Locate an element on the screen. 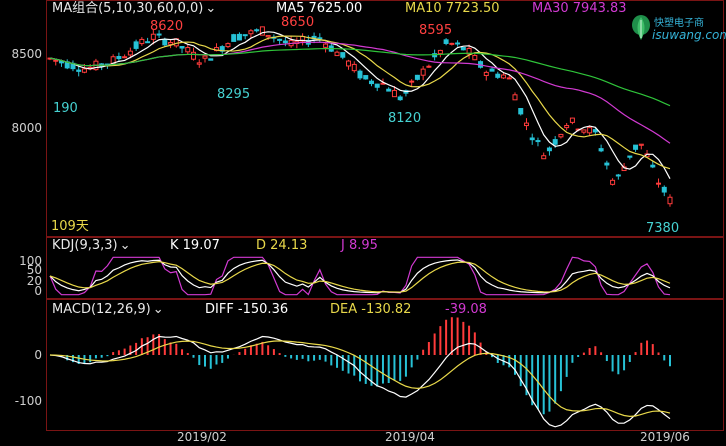 Image resolution: width=726 pixels, height=446 pixels. ma-indicator-label: MA组合(5,10,30,60,0,0) is located at coordinates (128, 8).